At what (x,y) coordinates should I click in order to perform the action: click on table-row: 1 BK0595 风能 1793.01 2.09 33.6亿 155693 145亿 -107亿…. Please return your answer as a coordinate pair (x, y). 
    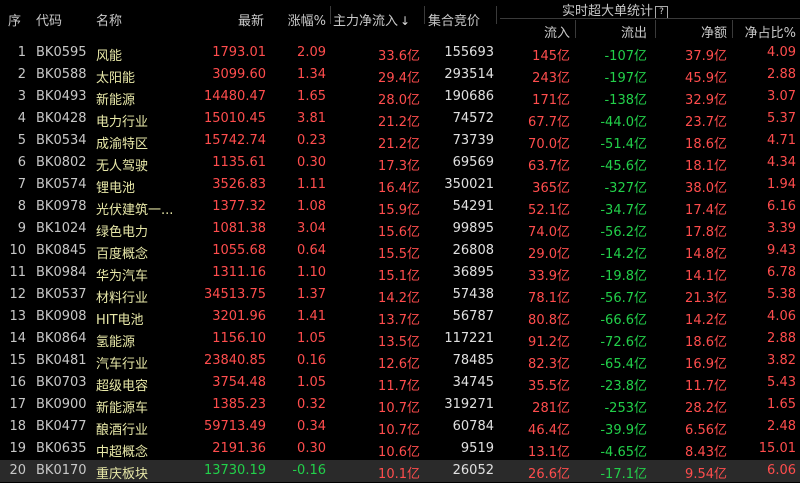
    Looking at the image, I should click on (400, 53).